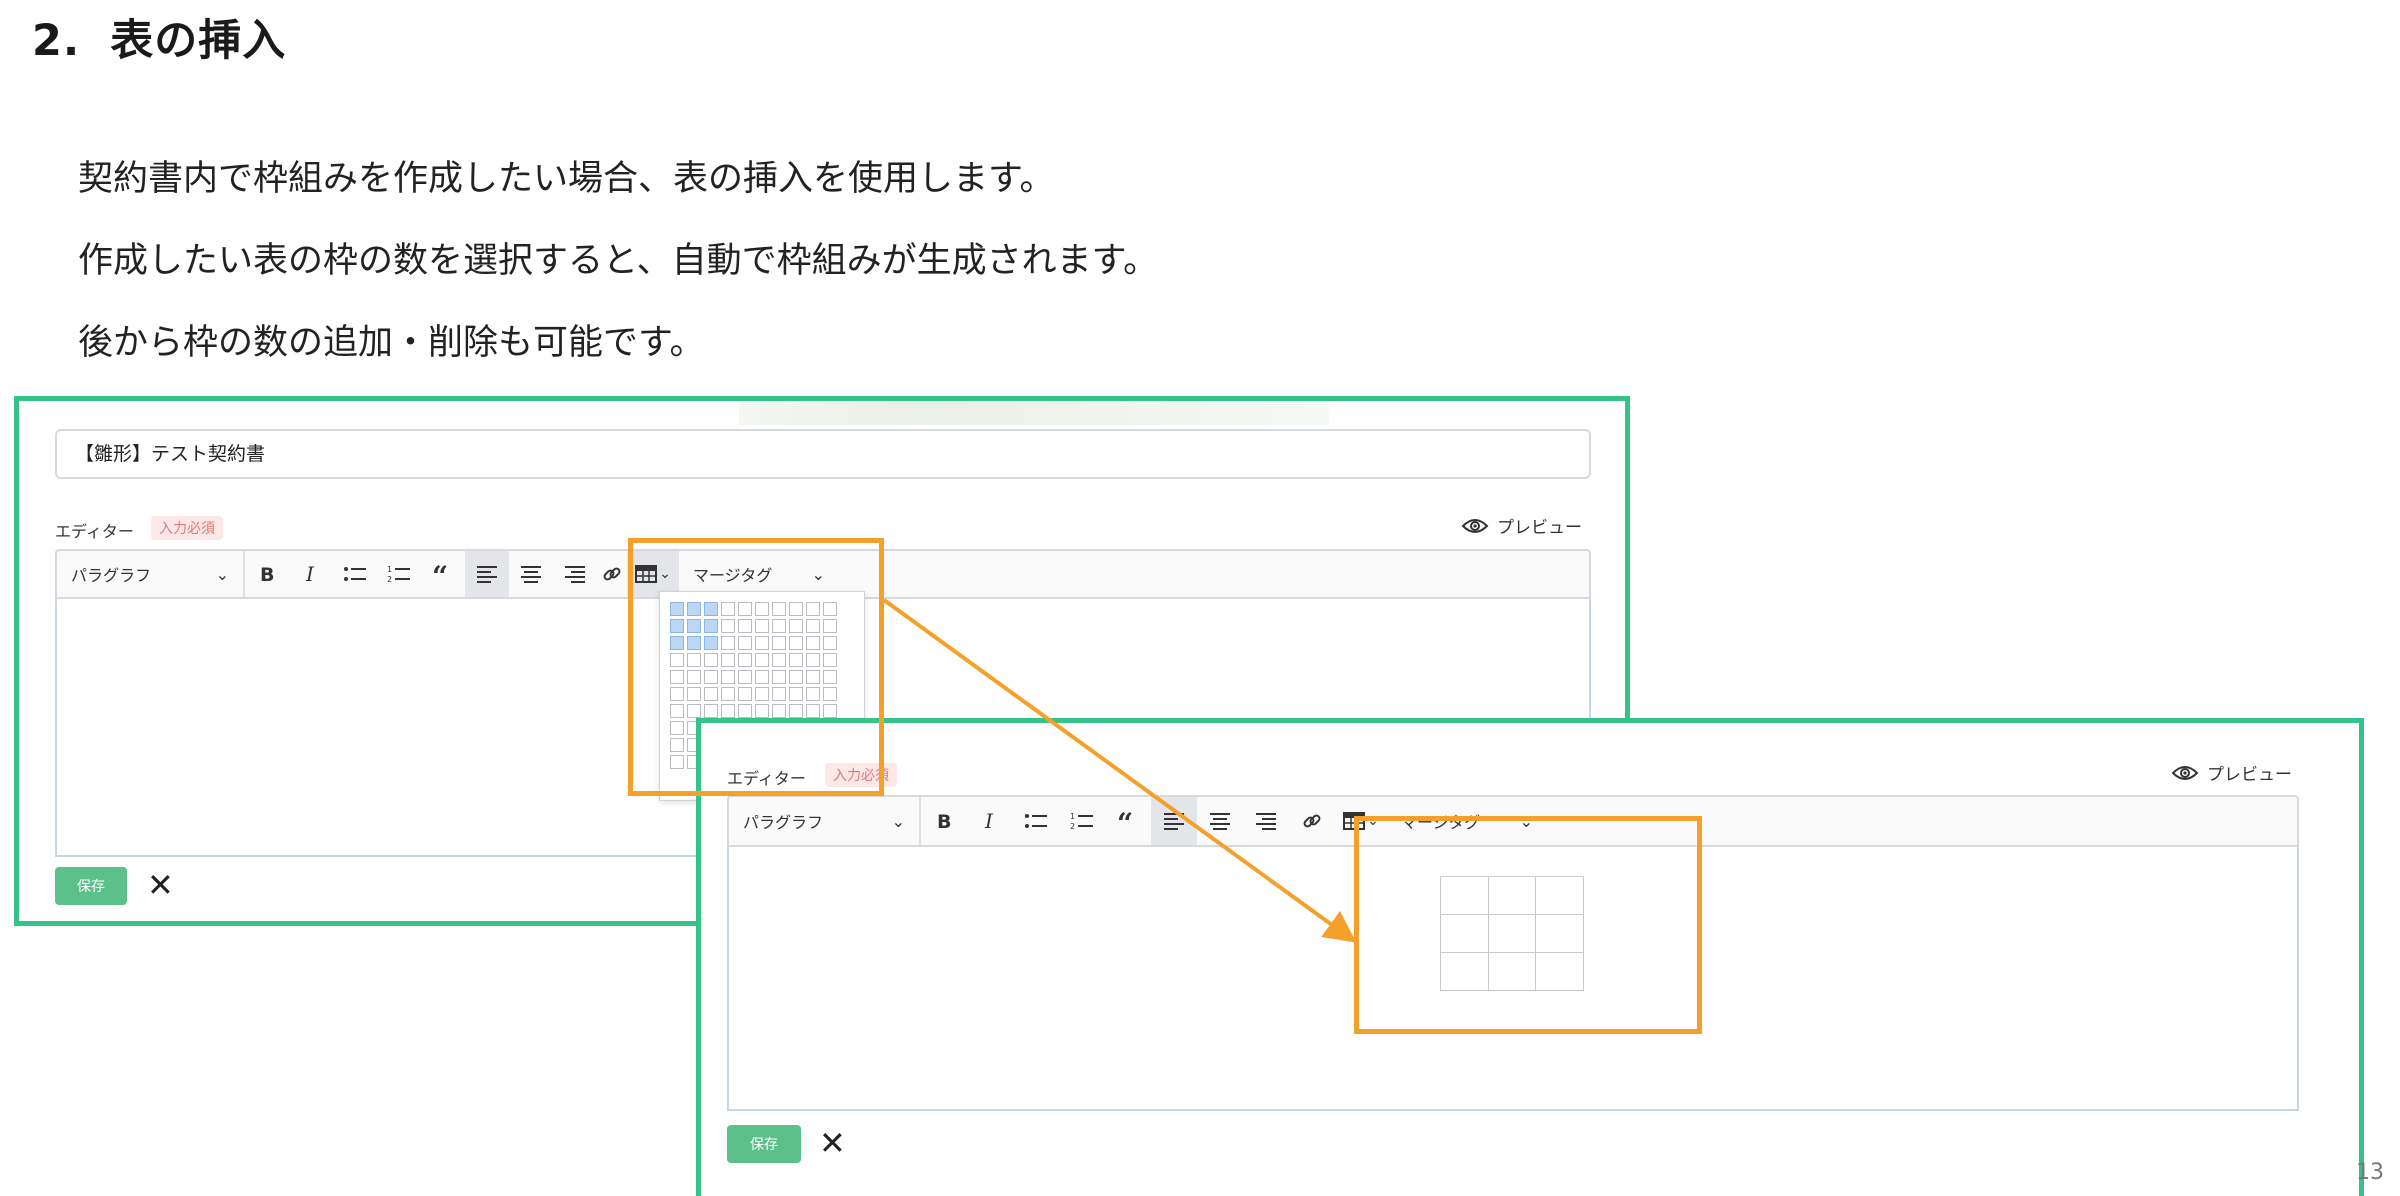  I want to click on editor-label: エディター, so click(94, 531).